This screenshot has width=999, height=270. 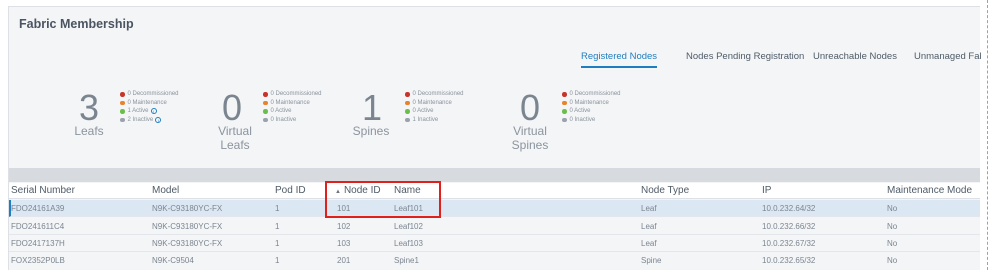 I want to click on cell-name: Leaf102, so click(x=408, y=226).